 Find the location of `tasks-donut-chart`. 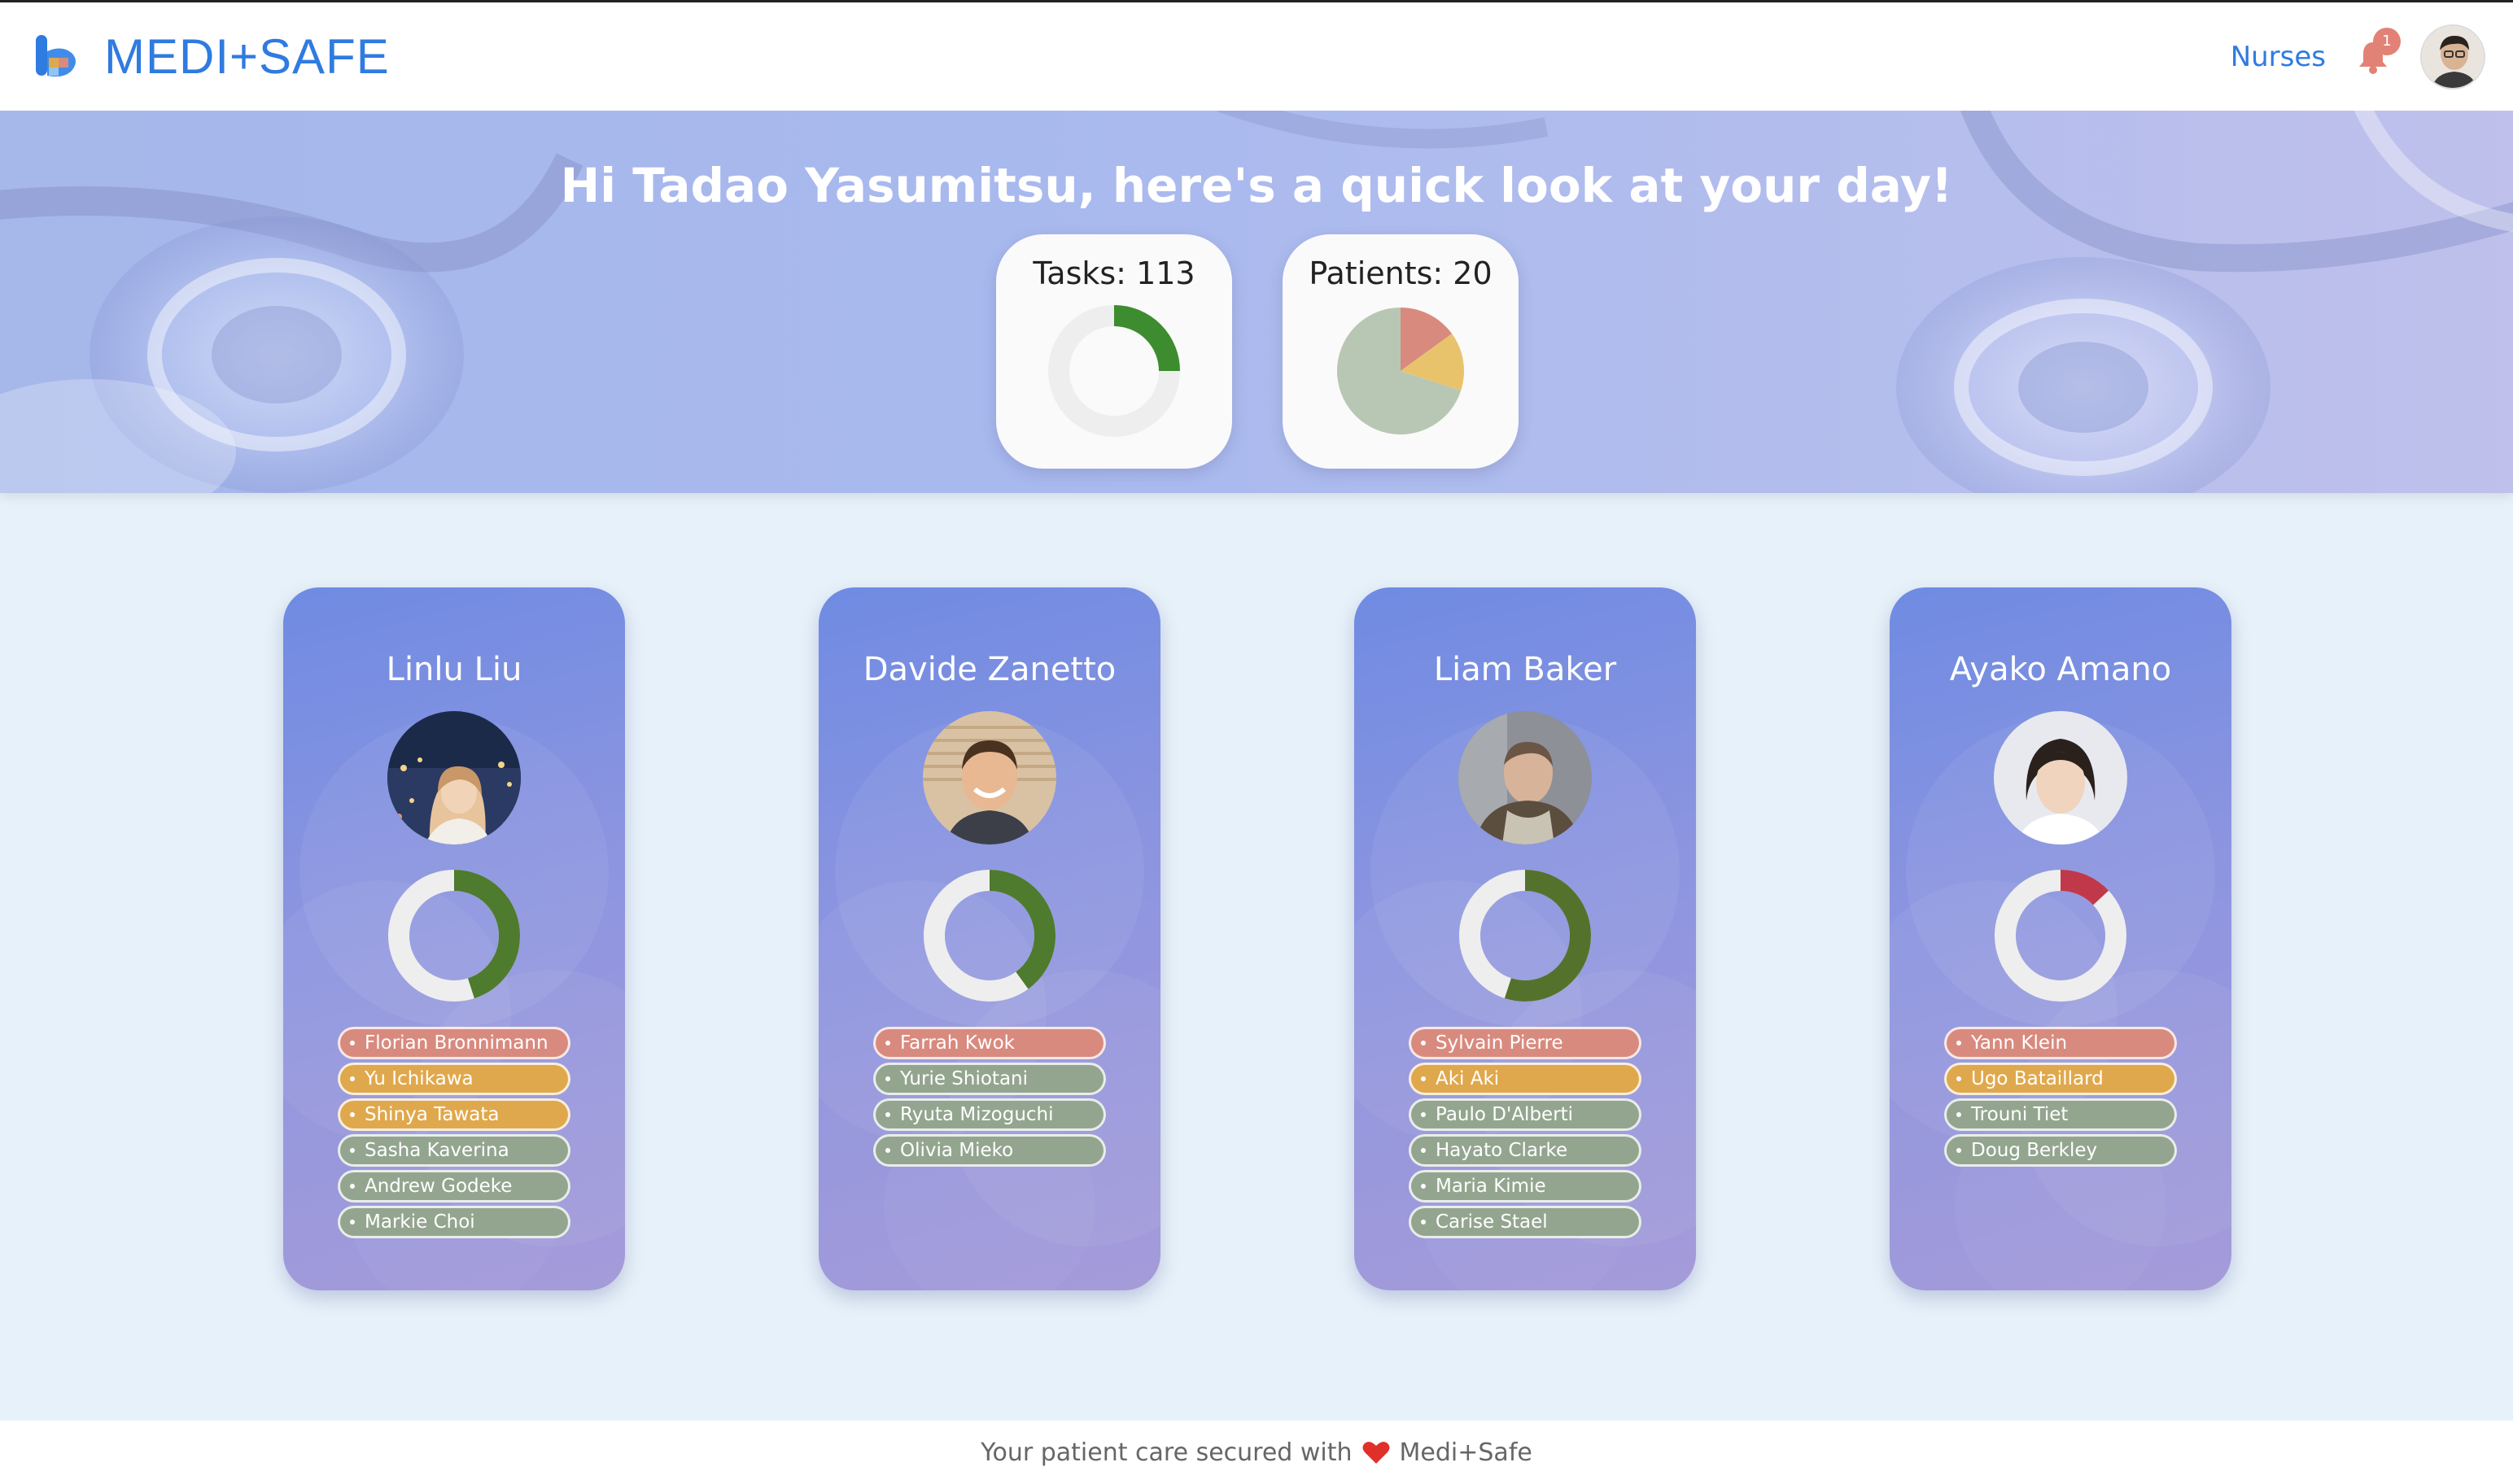

tasks-donut-chart is located at coordinates (1114, 371).